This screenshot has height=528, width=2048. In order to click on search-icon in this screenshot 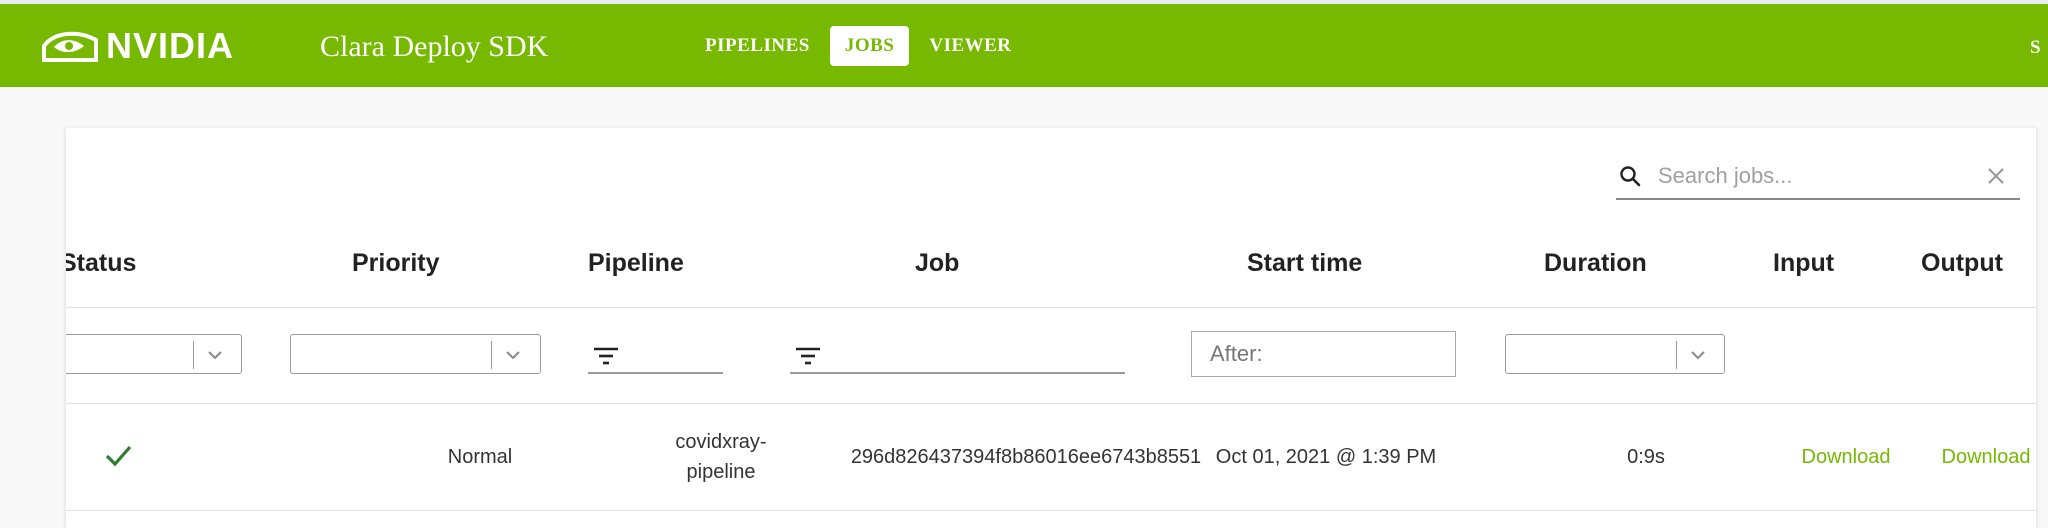, I will do `click(1630, 176)`.